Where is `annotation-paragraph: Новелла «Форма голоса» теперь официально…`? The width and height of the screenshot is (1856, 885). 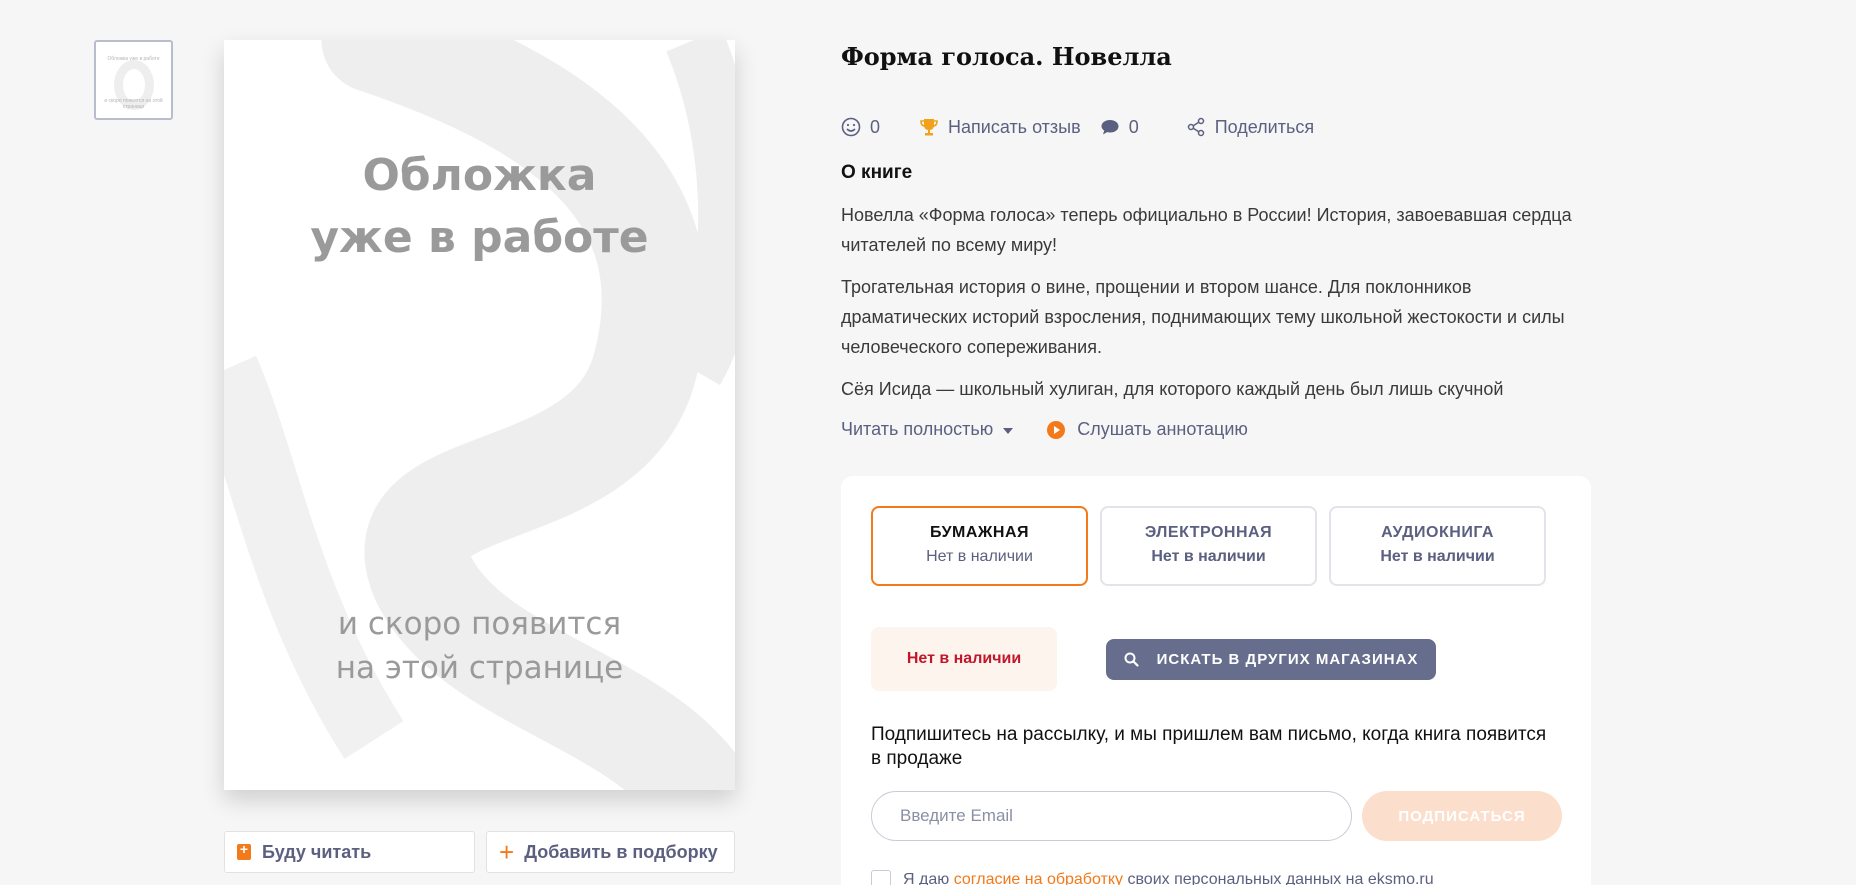
annotation-paragraph: Новелла «Форма голоса» теперь официально… is located at coordinates (1206, 230).